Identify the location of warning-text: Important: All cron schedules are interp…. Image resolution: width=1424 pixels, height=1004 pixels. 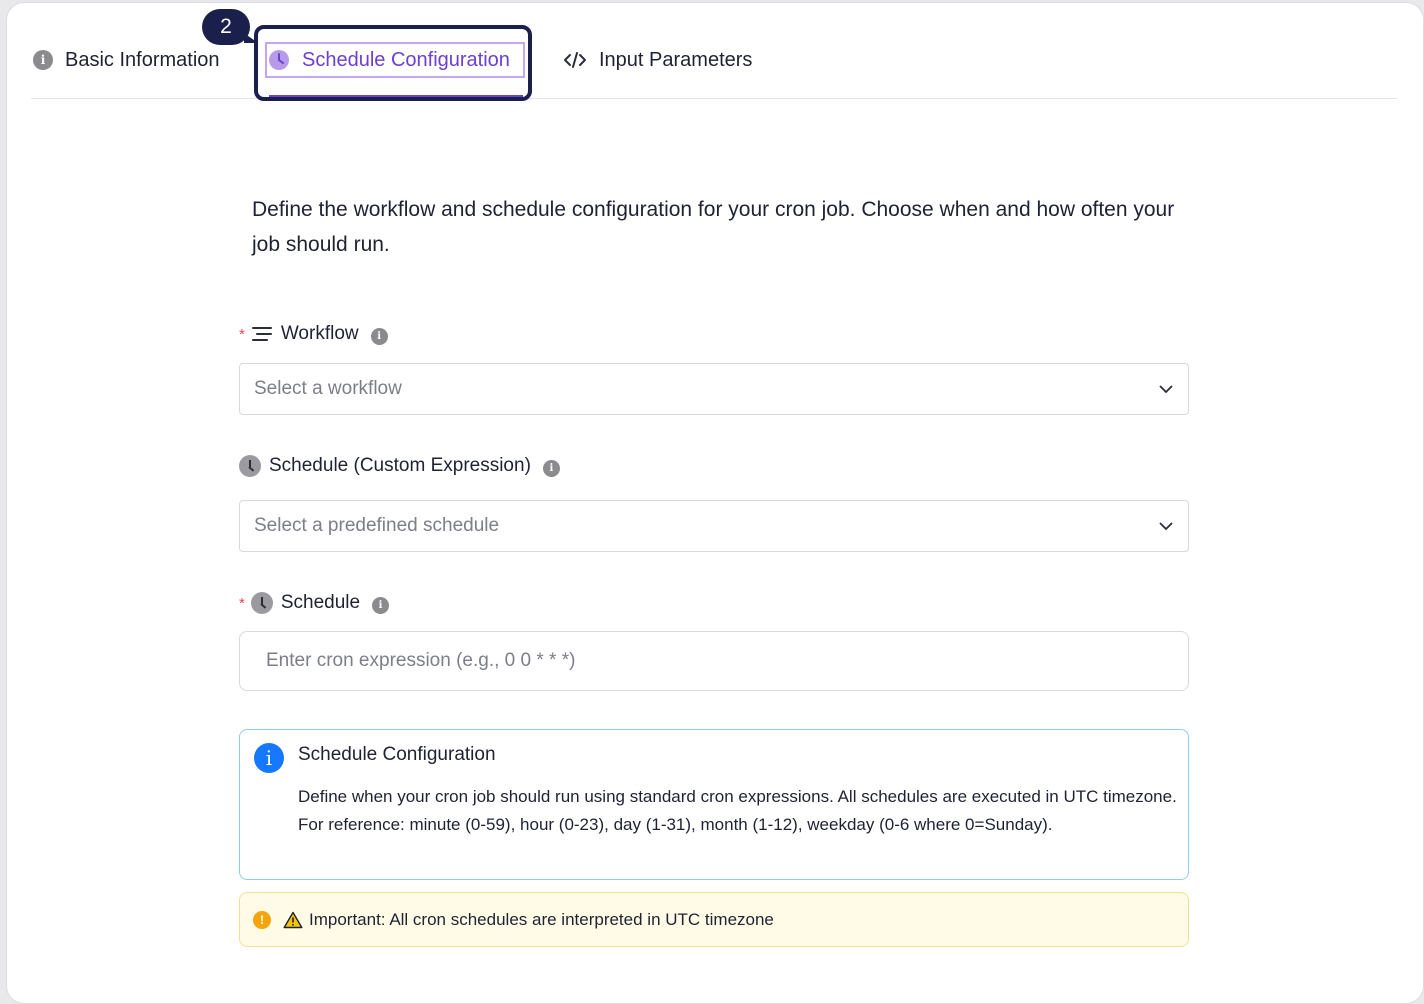
(541, 919).